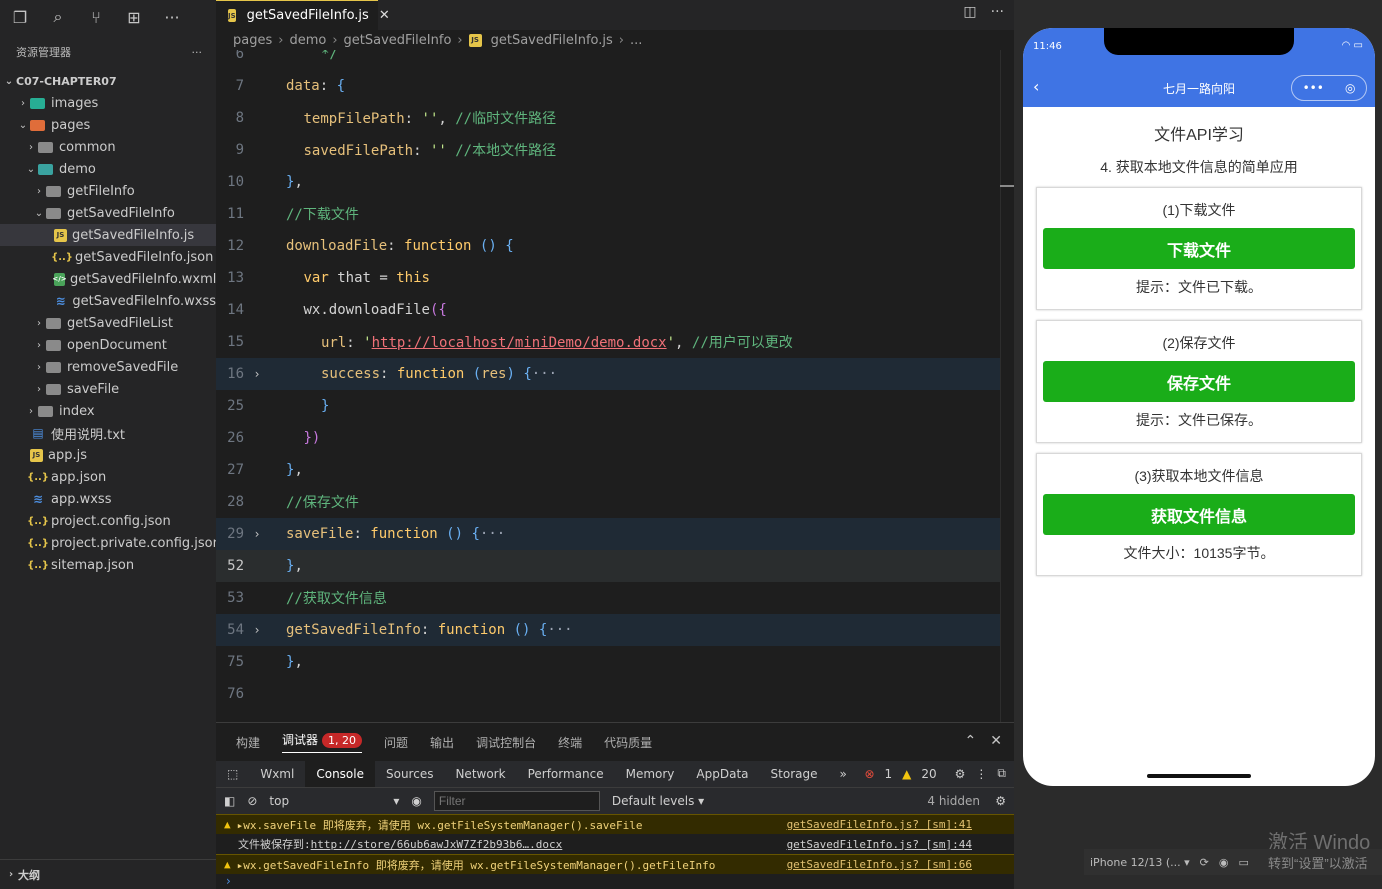 The width and height of the screenshot is (1382, 889). I want to click on kebab-menu-icon: ⋮, so click(981, 774).